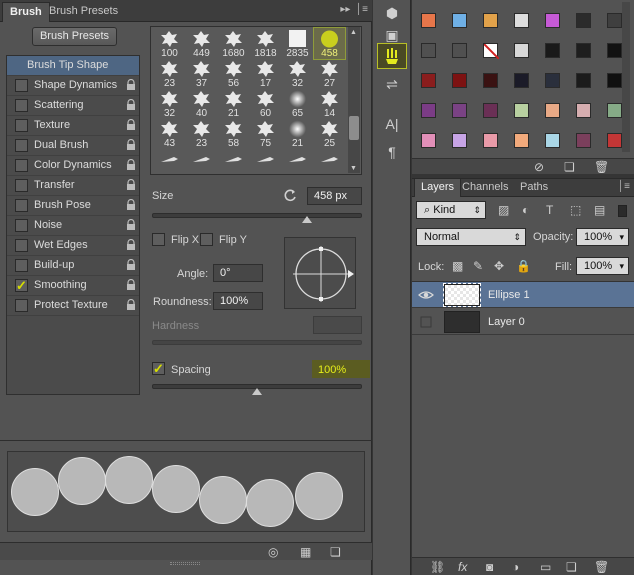  I want to click on new-layer-icon: ❏, so click(571, 567).